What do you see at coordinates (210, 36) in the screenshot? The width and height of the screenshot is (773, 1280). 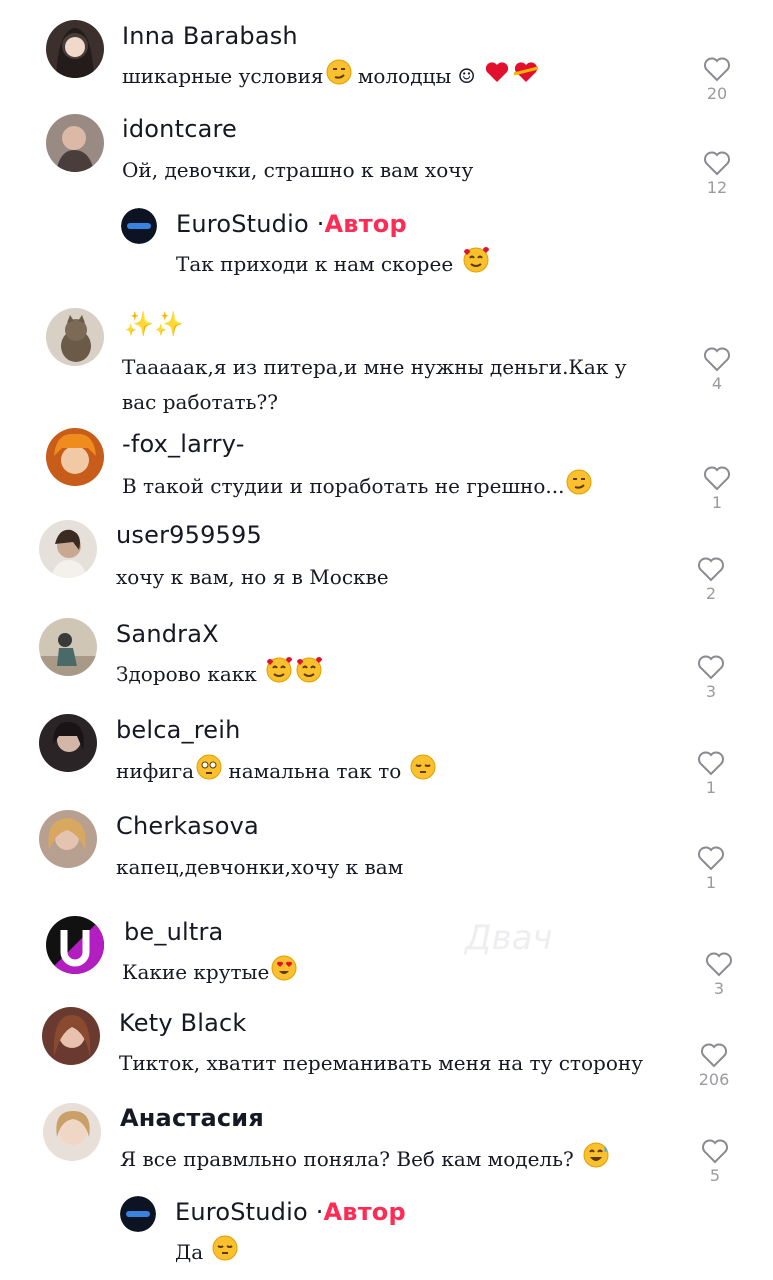 I see `comment-username: Inna Barabash` at bounding box center [210, 36].